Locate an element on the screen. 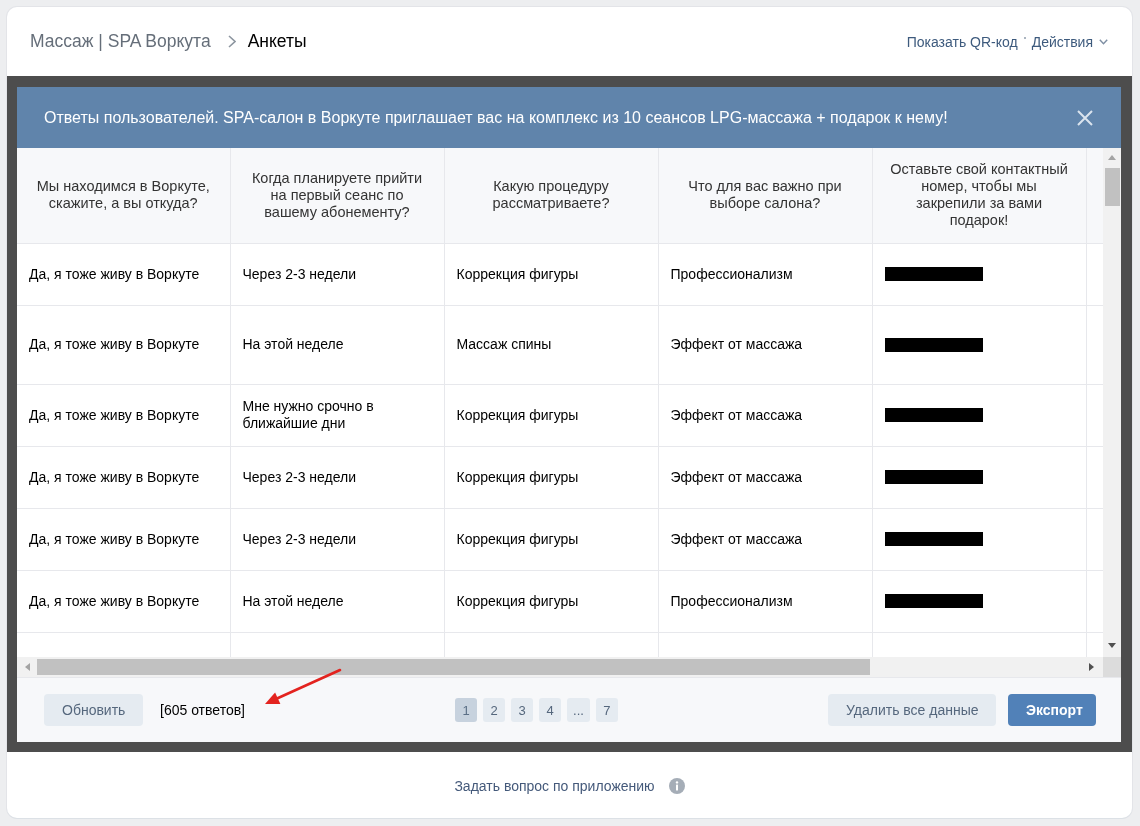 The height and width of the screenshot is (826, 1140). actions-menu: Действия is located at coordinates (1069, 41).